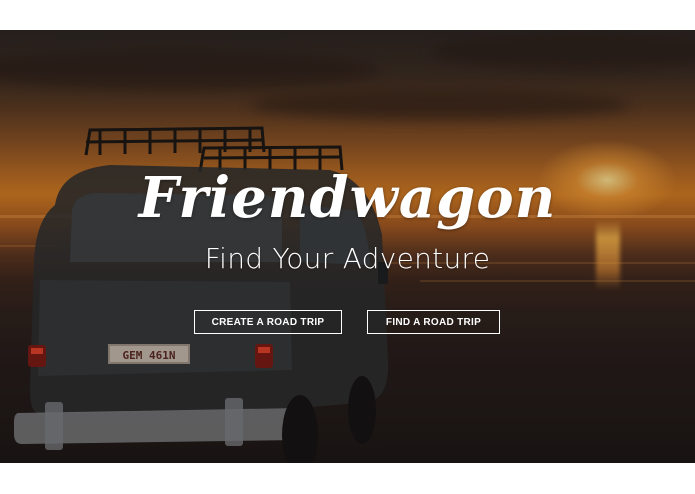 The height and width of the screenshot is (494, 695). What do you see at coordinates (268, 322) in the screenshot?
I see `create-road-trip-button: CREATE A ROAD TRIP` at bounding box center [268, 322].